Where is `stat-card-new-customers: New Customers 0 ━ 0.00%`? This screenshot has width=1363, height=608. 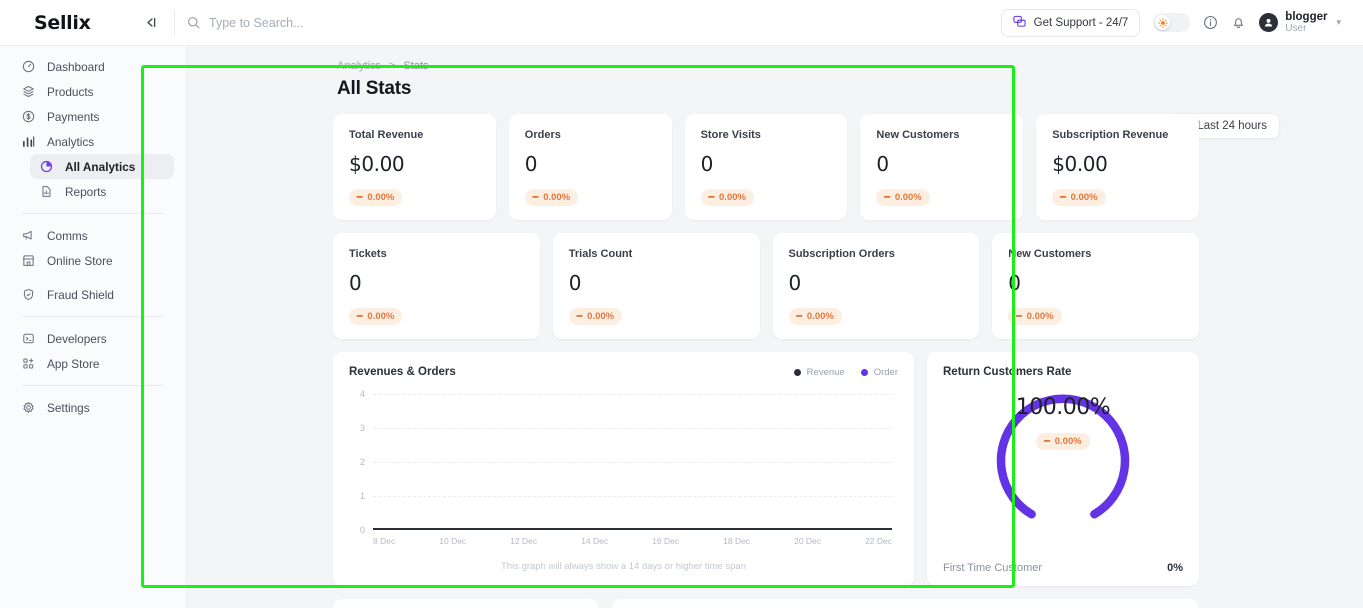 stat-card-new-customers: New Customers 0 ━ 0.00% is located at coordinates (942, 167).